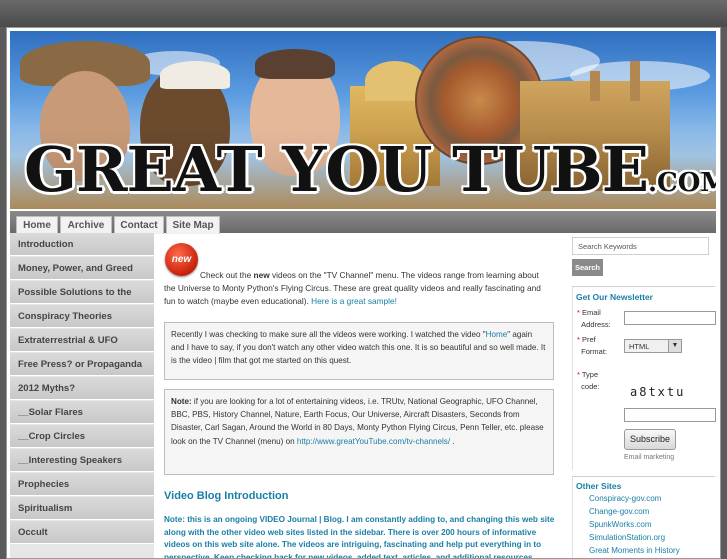 This screenshot has height=559, width=727. Describe the element at coordinates (634, 550) in the screenshot. I see `other-site-link: Great Moments in History` at that location.